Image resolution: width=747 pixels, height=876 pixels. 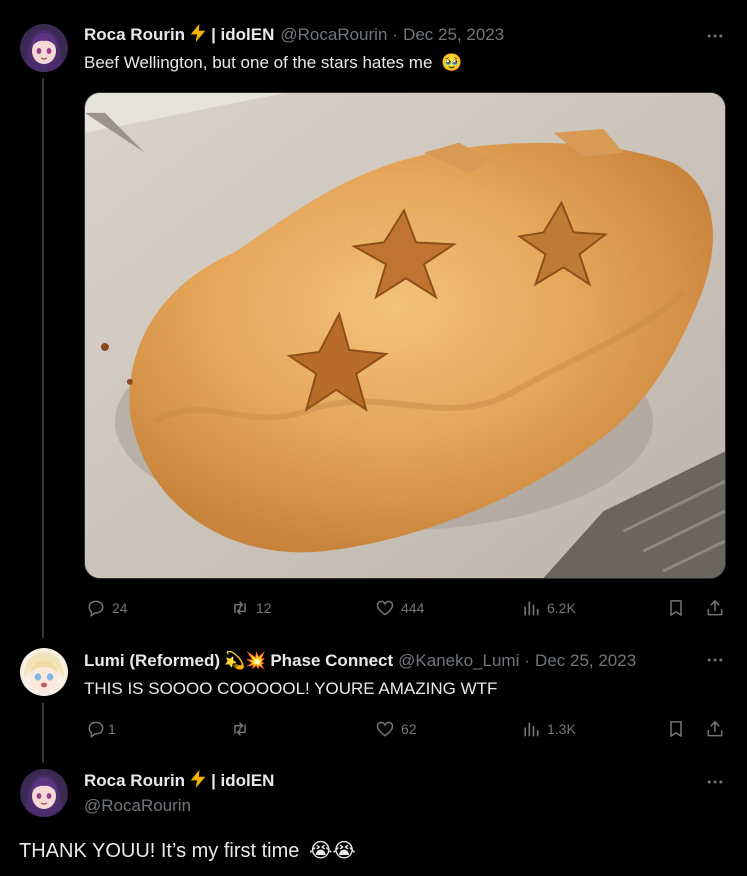 I want to click on like-button: 62, so click(x=396, y=729).